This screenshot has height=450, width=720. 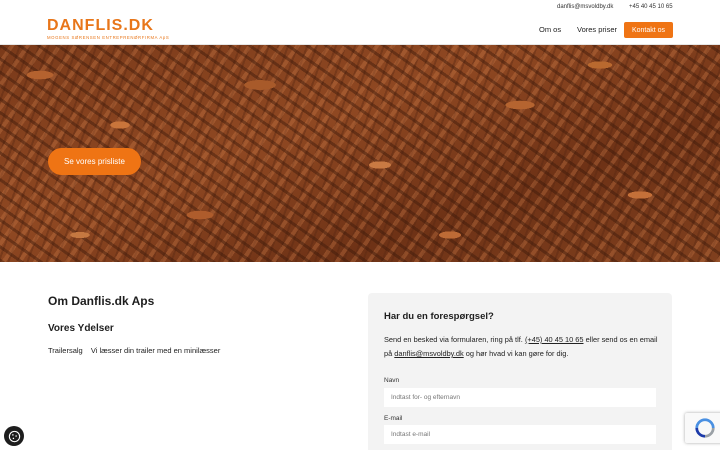 What do you see at coordinates (428, 353) in the screenshot?
I see `contact-email-link: danflis@msvoldby.dk` at bounding box center [428, 353].